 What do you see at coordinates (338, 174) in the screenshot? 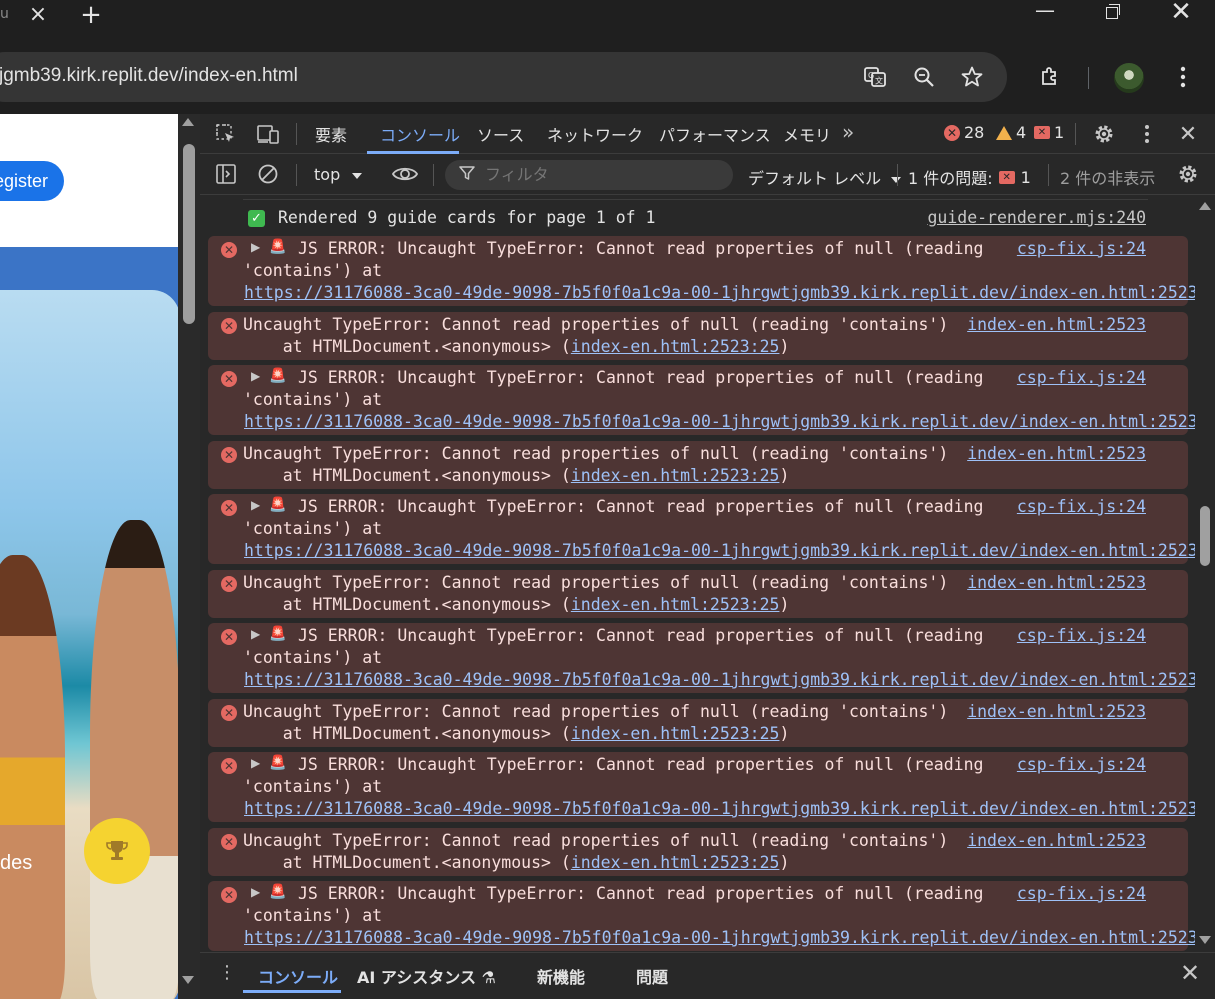
I see `context-selector: top` at bounding box center [338, 174].